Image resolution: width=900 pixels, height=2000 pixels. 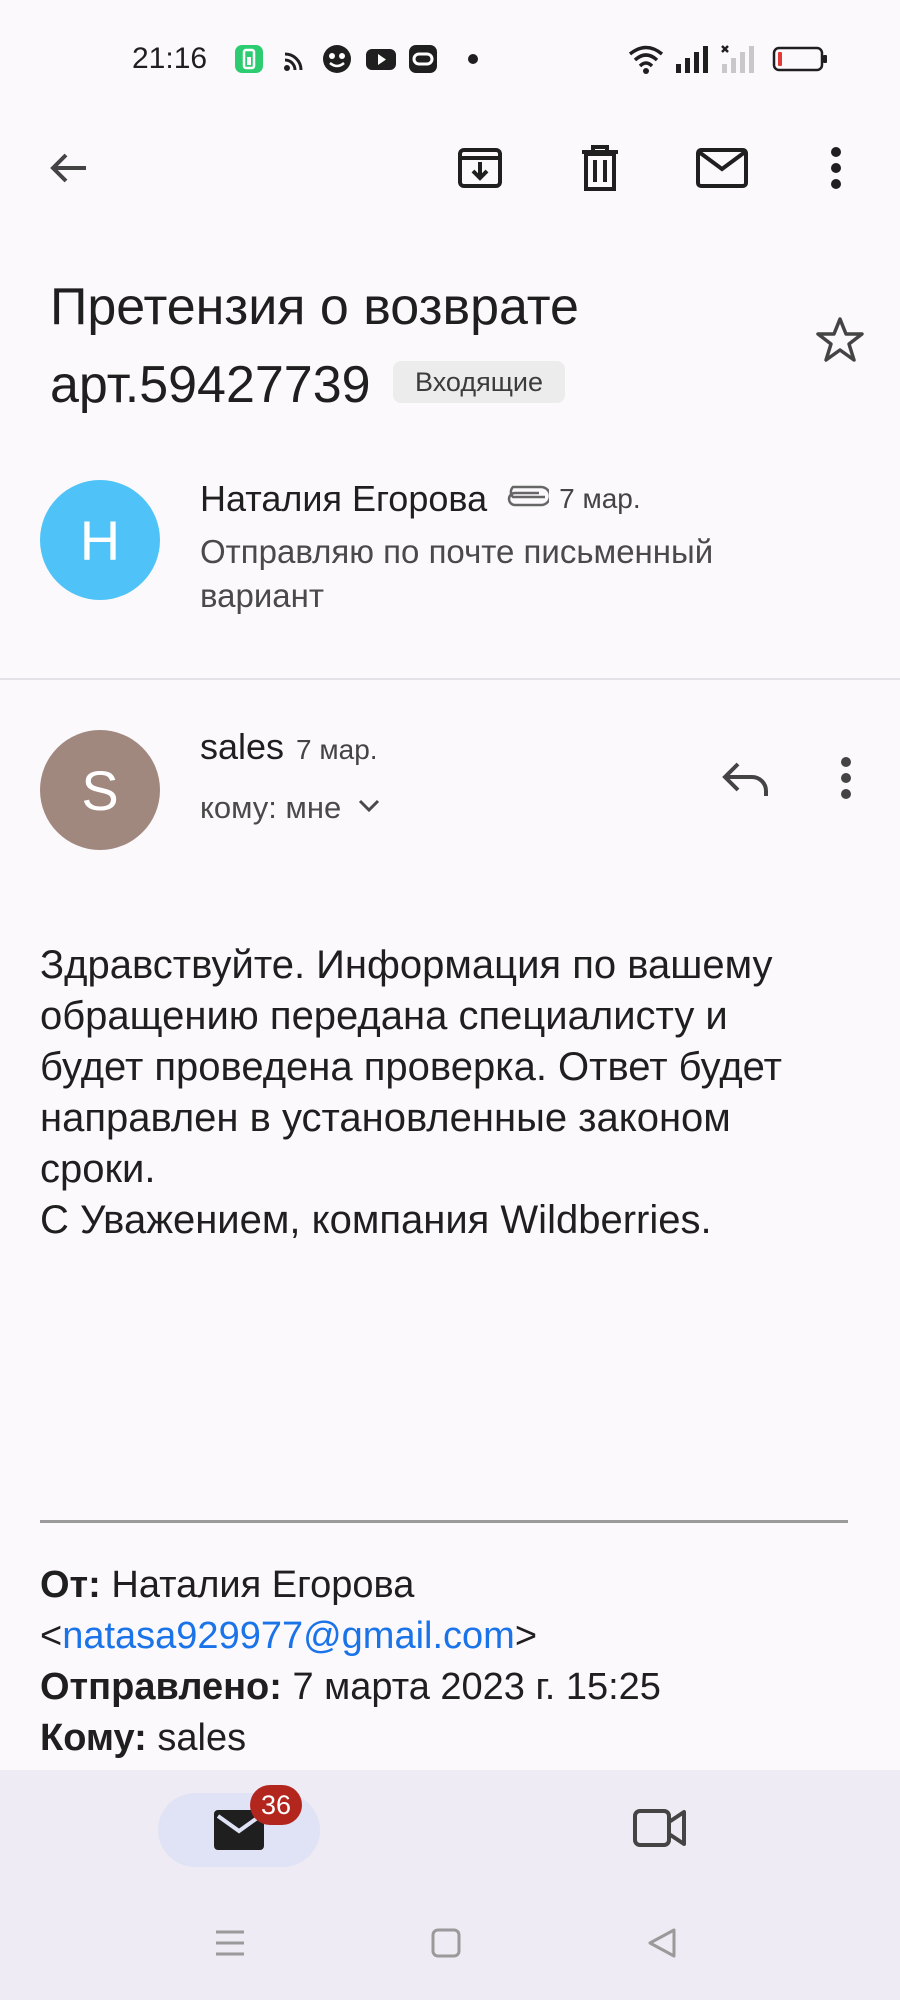 I want to click on sender-name: sales, so click(x=242, y=746).